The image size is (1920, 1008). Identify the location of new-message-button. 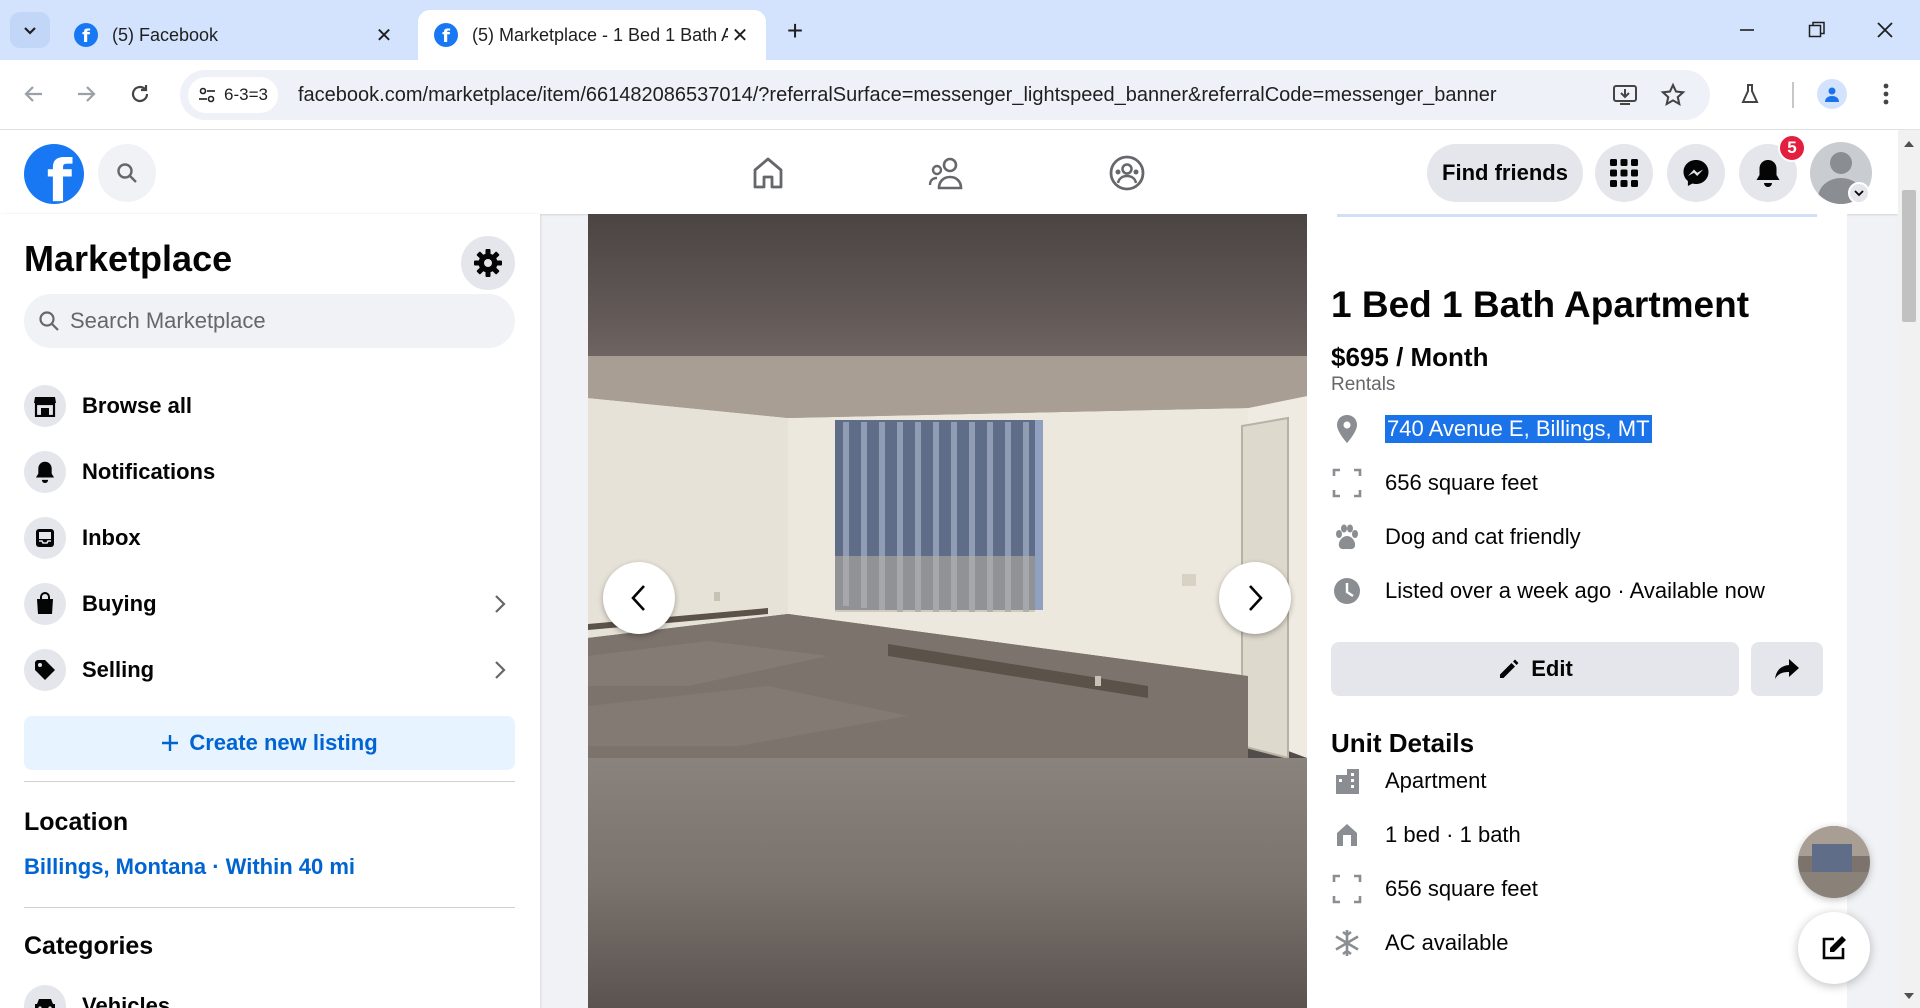
(1834, 948).